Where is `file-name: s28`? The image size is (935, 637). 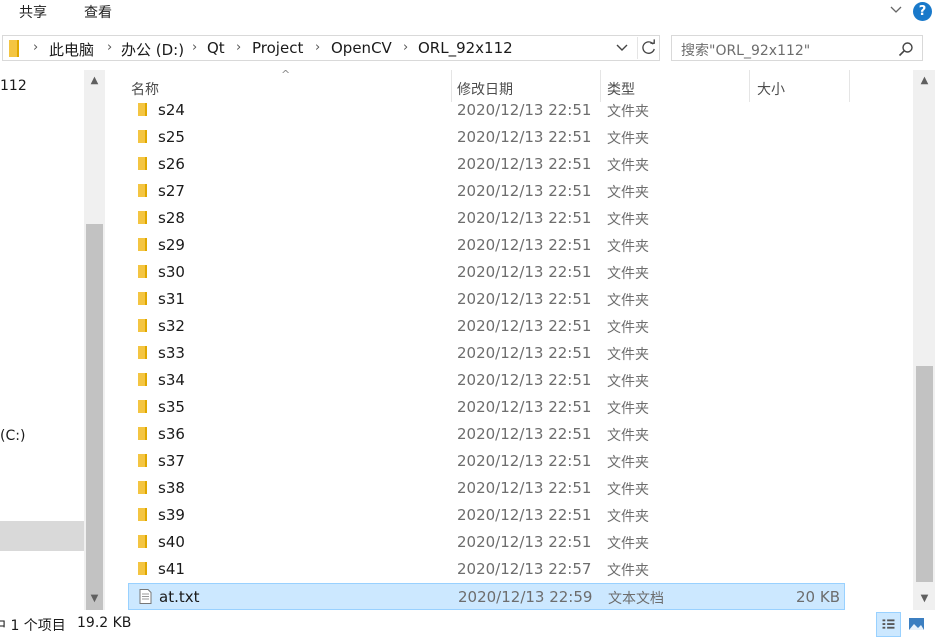 file-name: s28 is located at coordinates (171, 218).